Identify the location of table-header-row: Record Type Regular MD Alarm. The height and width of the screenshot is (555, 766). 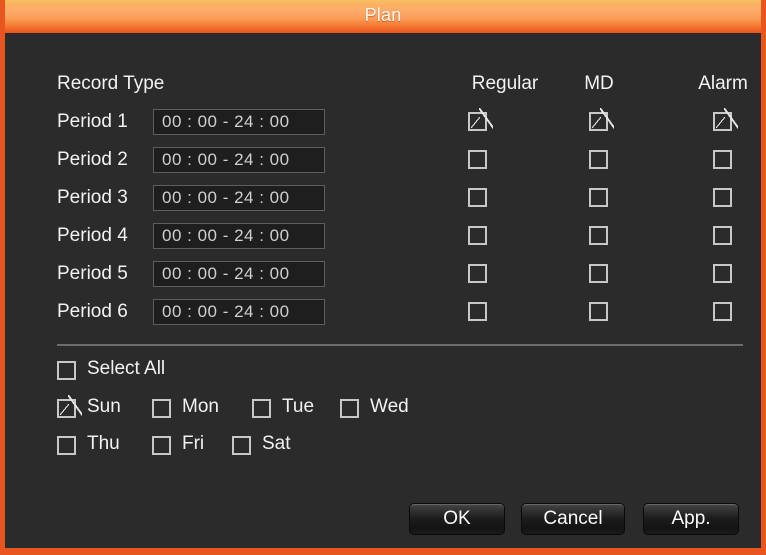
(383, 87).